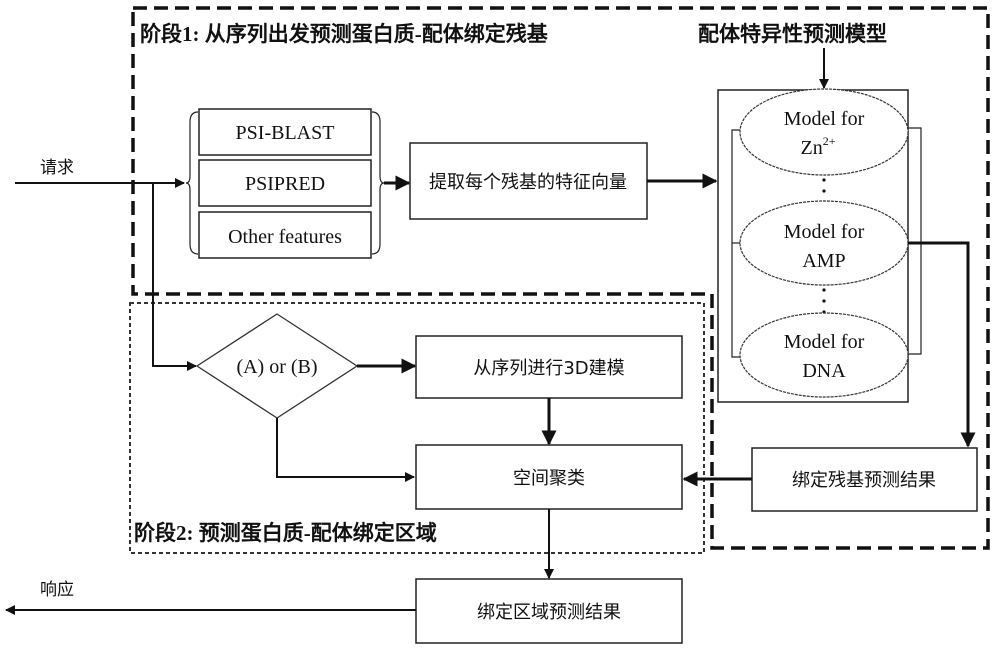  Describe the element at coordinates (823, 261) in the screenshot. I see `svg-text: AMP` at that location.